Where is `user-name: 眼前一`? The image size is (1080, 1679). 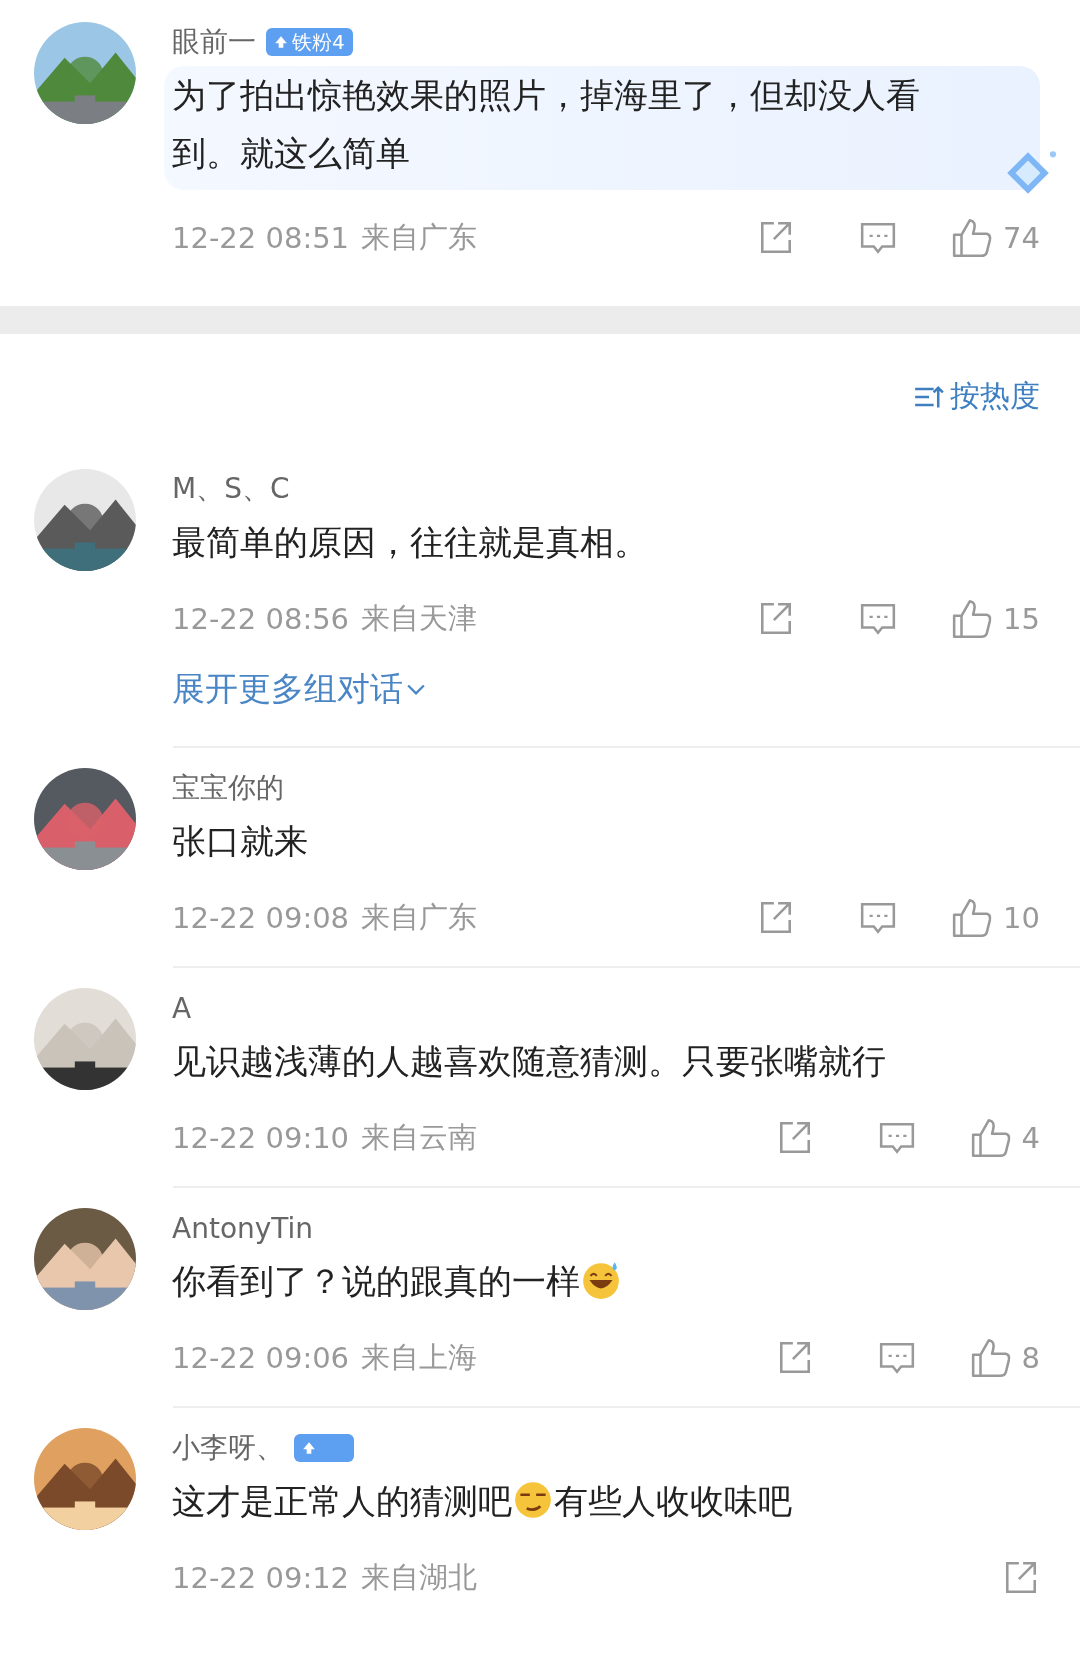
user-name: 眼前一 is located at coordinates (214, 42).